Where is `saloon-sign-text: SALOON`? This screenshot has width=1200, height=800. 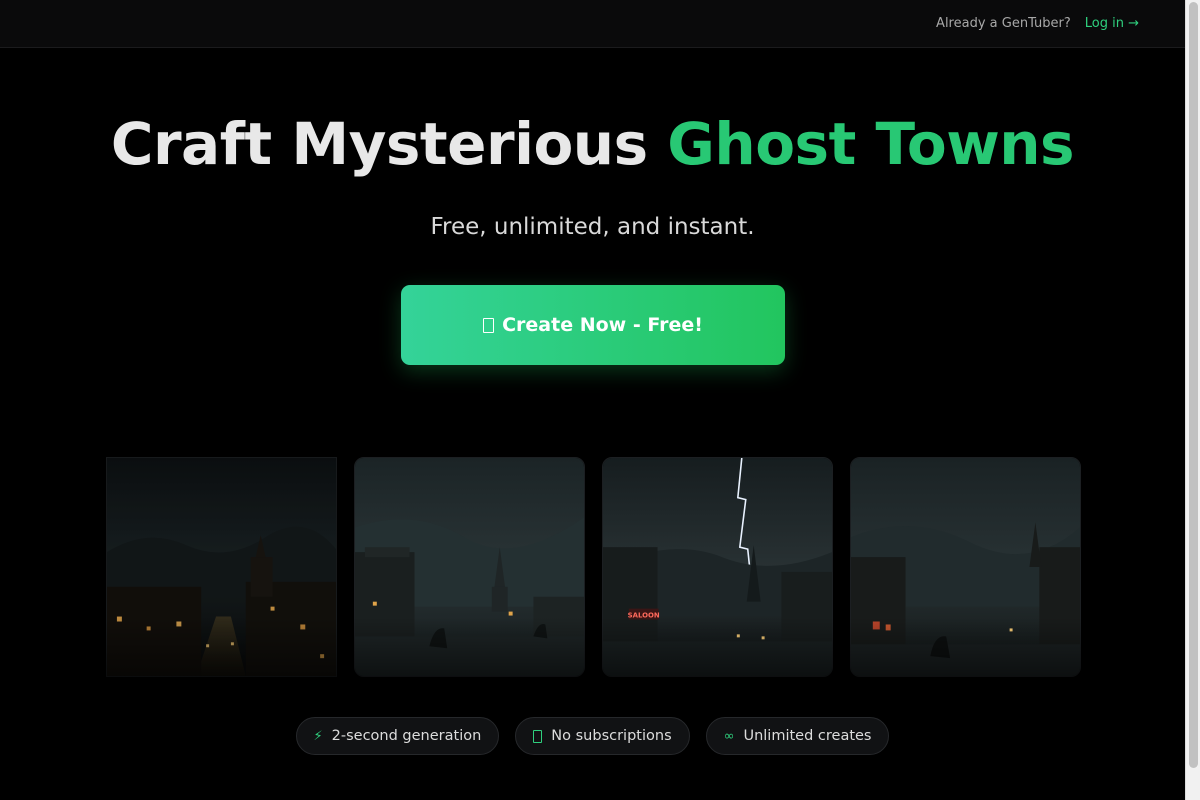
saloon-sign-text: SALOON is located at coordinates (644, 616).